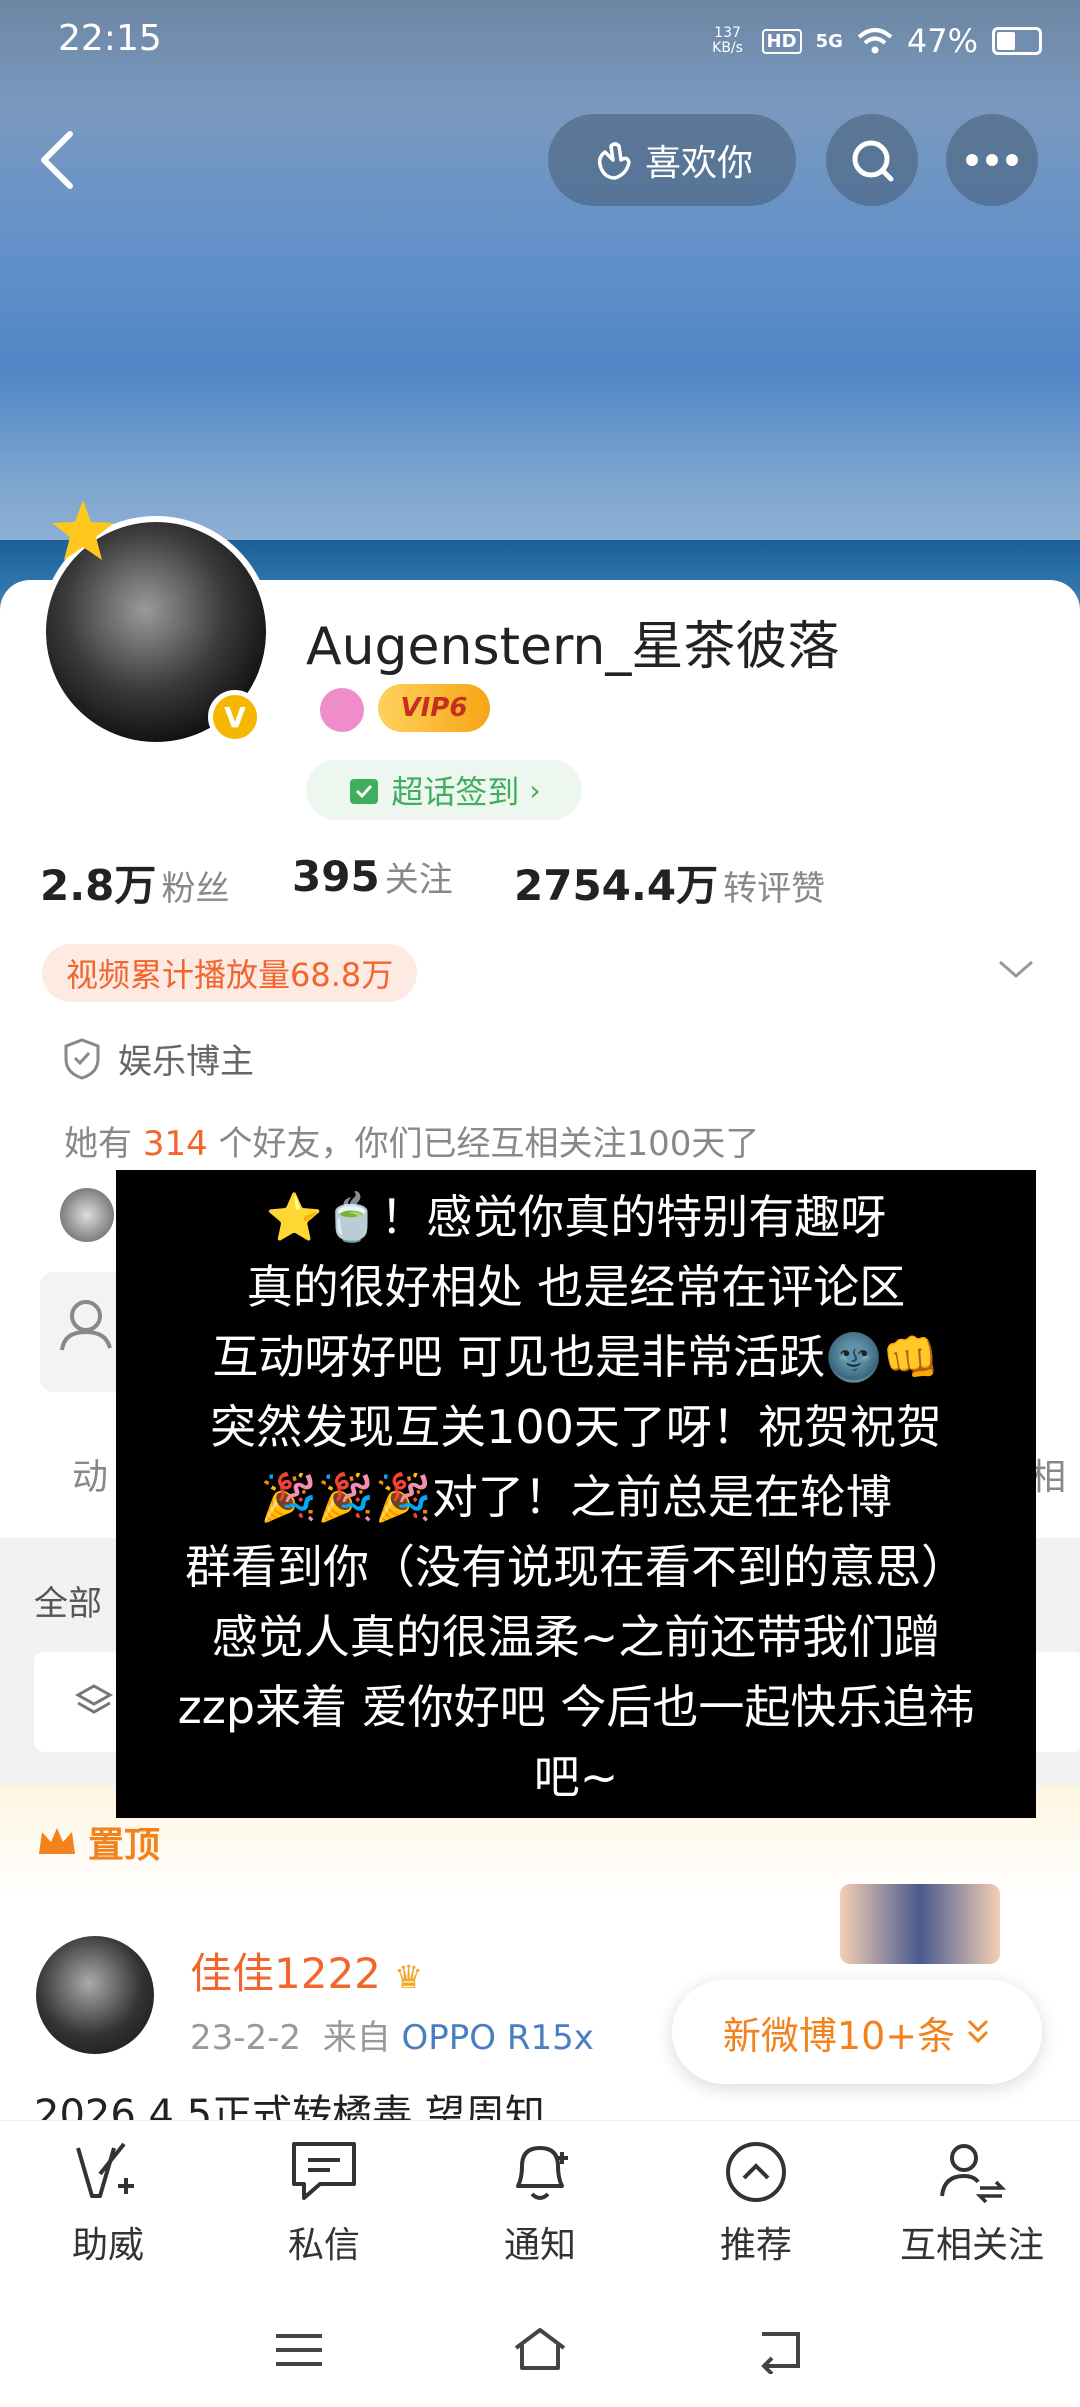 The image size is (1080, 2407). Describe the element at coordinates (57, 1841) in the screenshot. I see `crown-icon` at that location.